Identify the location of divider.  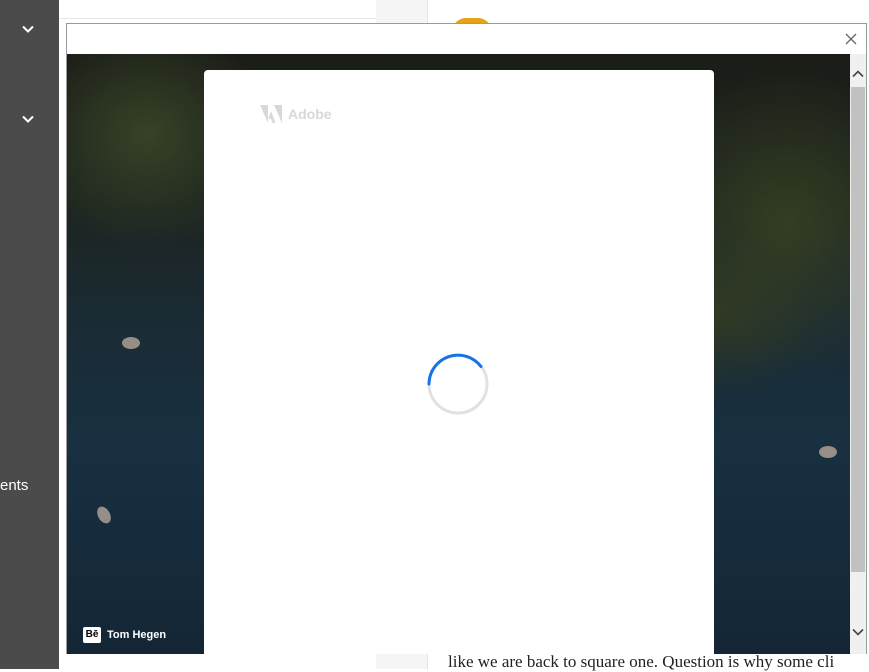
(217, 18).